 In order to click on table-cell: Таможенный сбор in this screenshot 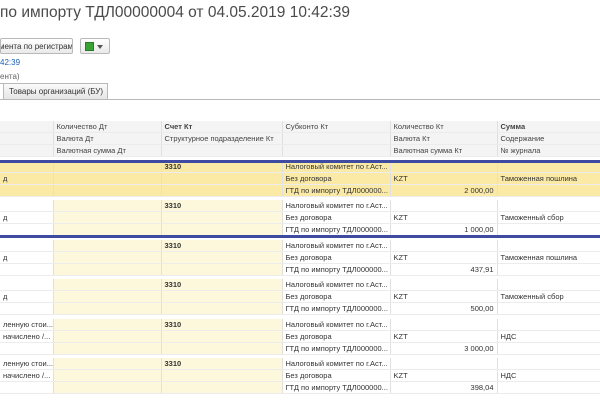, I will do `click(548, 296)`.